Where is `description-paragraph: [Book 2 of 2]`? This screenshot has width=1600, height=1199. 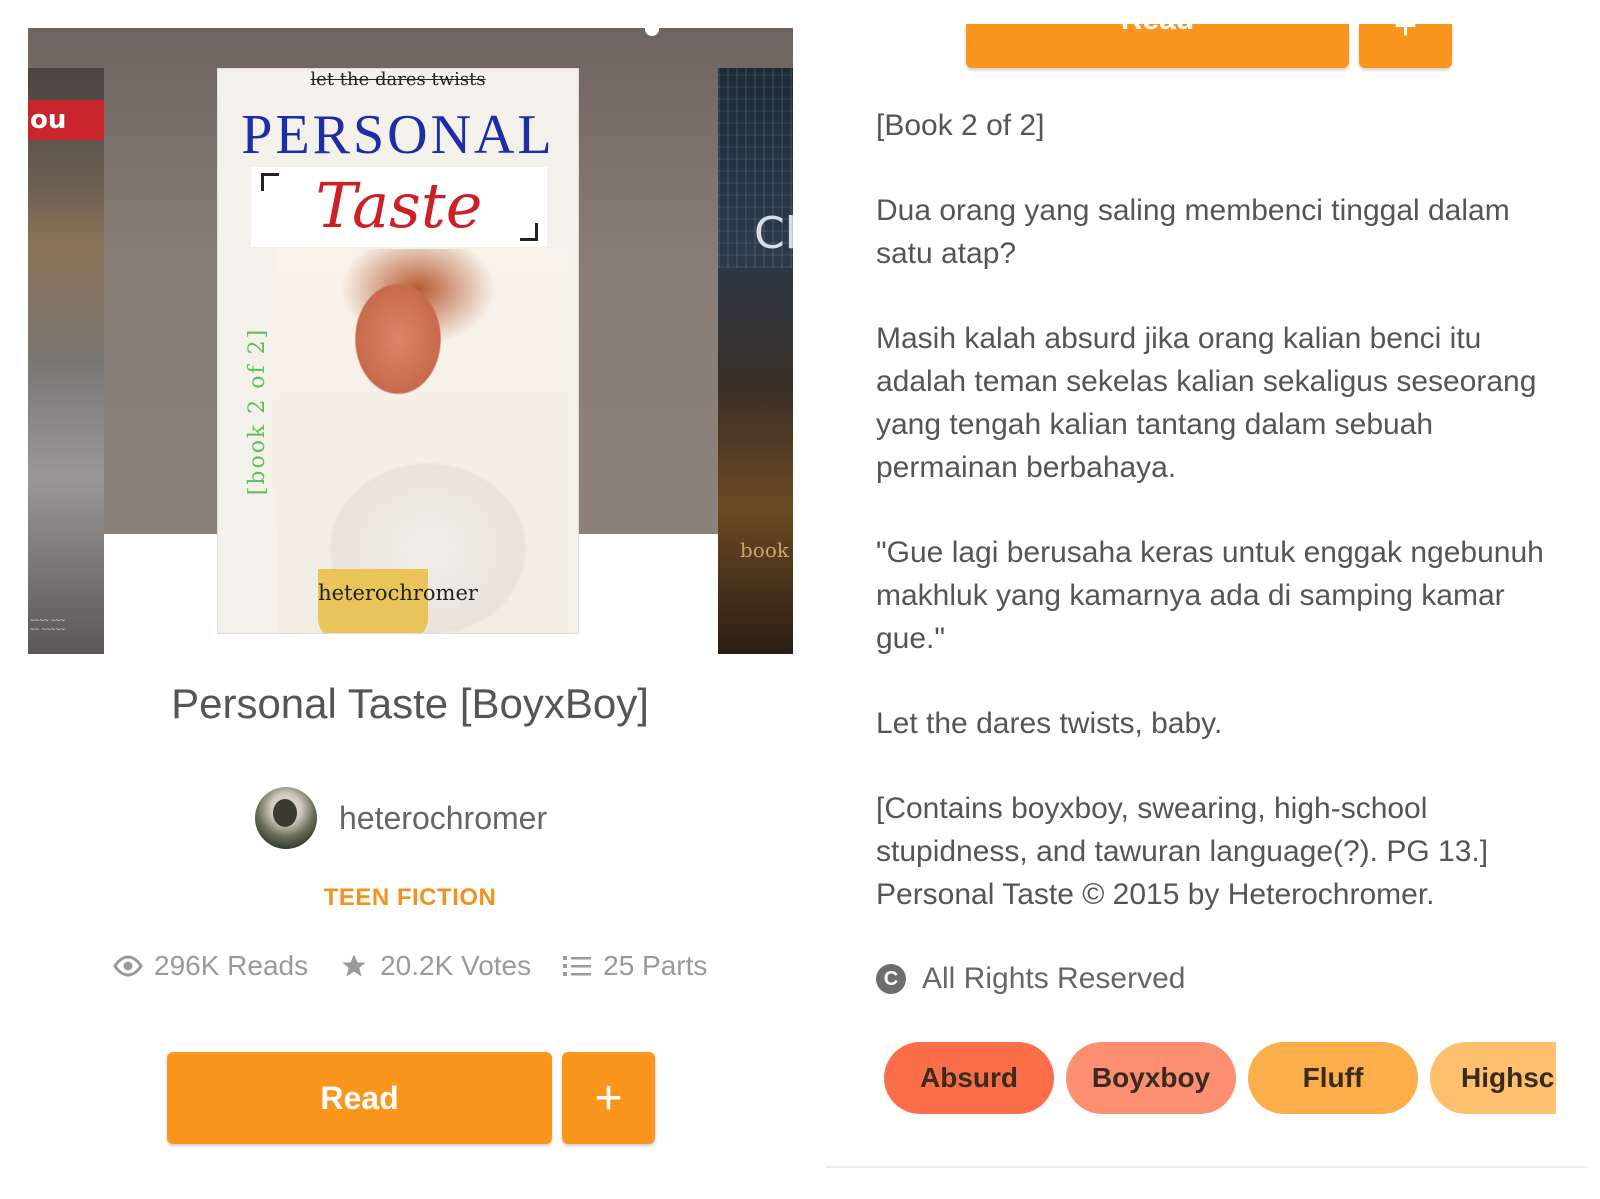 description-paragraph: [Book 2 of 2] is located at coordinates (960, 125).